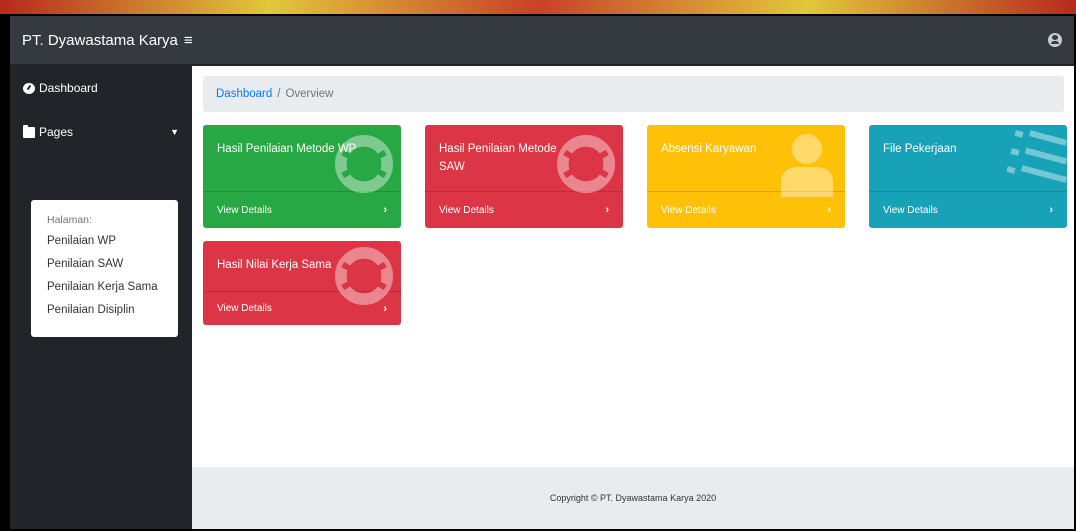  I want to click on card-hasil-penilaian-wp: Hasil Penilaian Metode WP View Details ›, so click(302, 176).